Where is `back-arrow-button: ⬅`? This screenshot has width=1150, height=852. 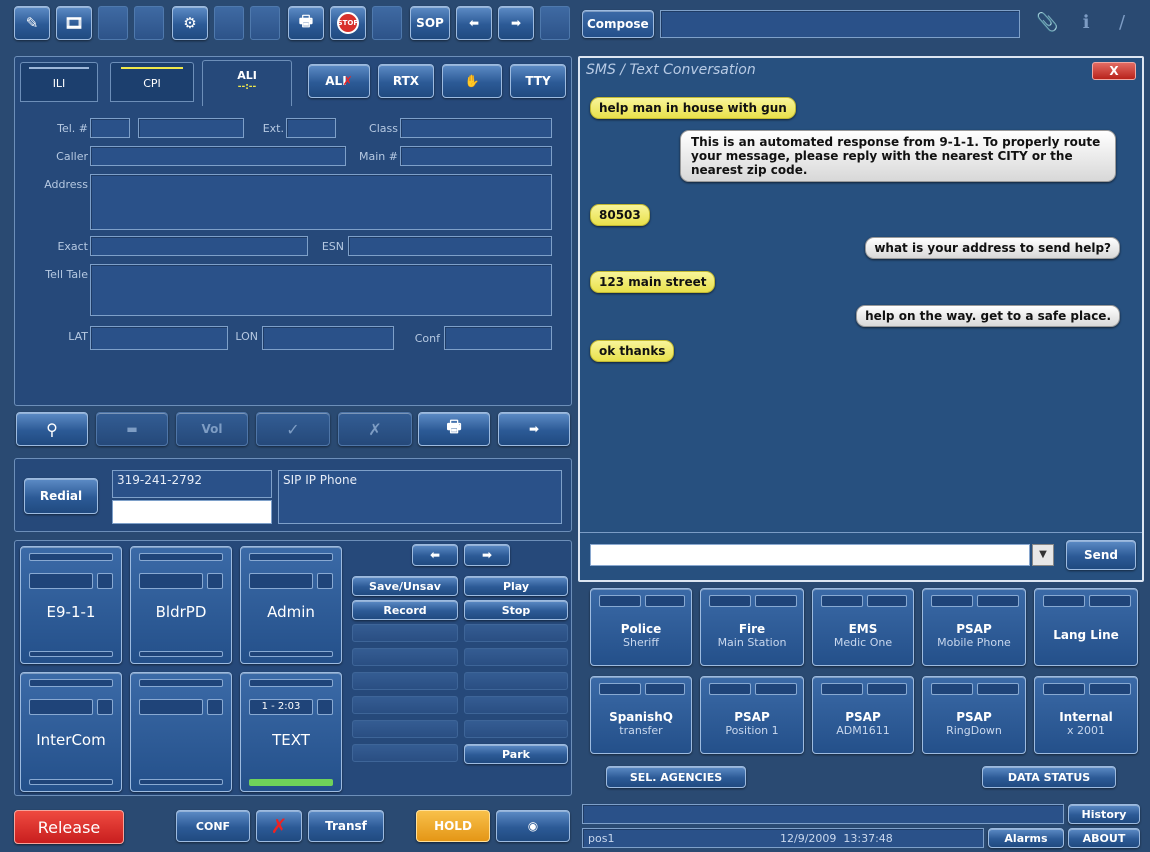 back-arrow-button: ⬅ is located at coordinates (474, 23).